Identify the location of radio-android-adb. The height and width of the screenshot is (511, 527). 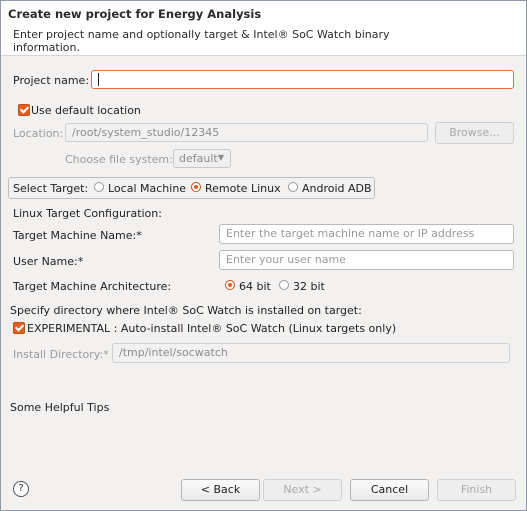
(293, 187).